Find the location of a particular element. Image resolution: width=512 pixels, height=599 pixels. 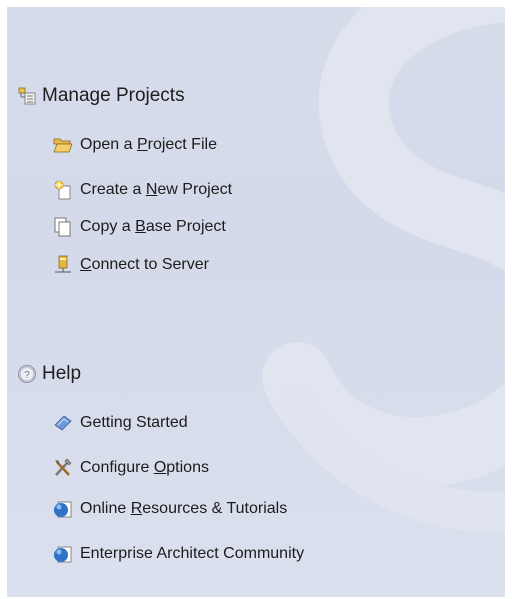

create-new-project-link: Create a New Project is located at coordinates (142, 190).